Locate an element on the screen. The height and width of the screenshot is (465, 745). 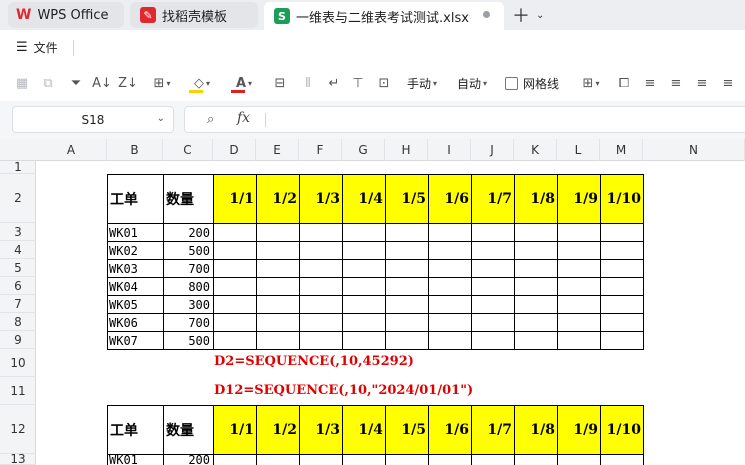
wrap-text-icon: ↵ is located at coordinates (334, 83).